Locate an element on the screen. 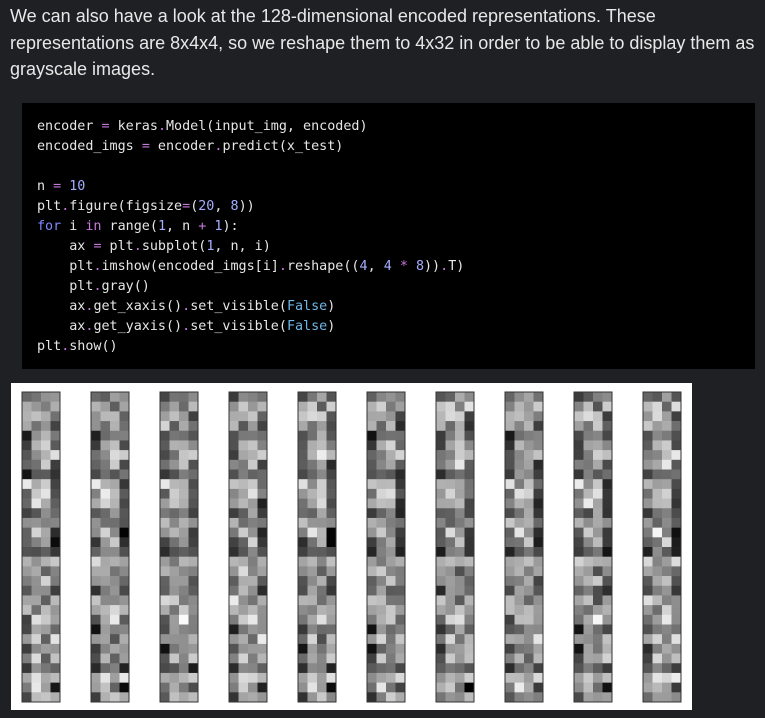 The height and width of the screenshot is (718, 765). code-line: for i in range(1, n + 1): is located at coordinates (138, 226).